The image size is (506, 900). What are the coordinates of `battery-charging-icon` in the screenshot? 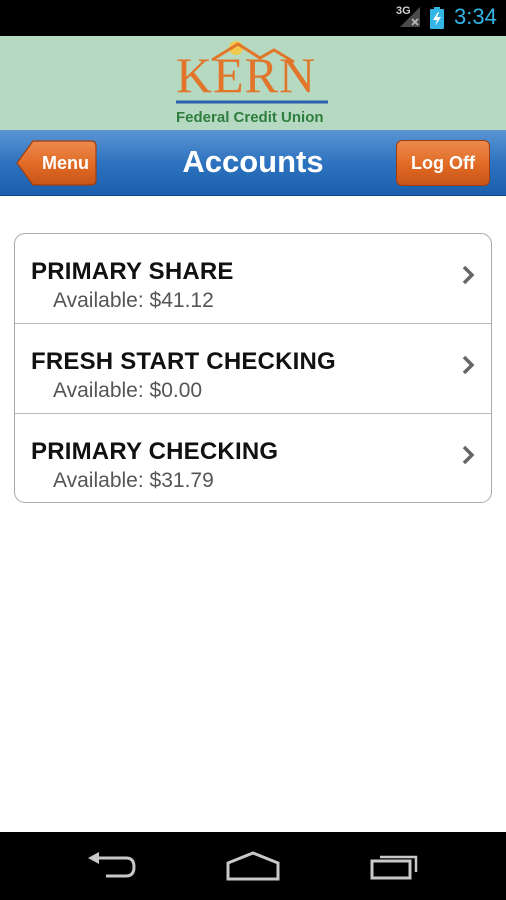 It's located at (437, 18).